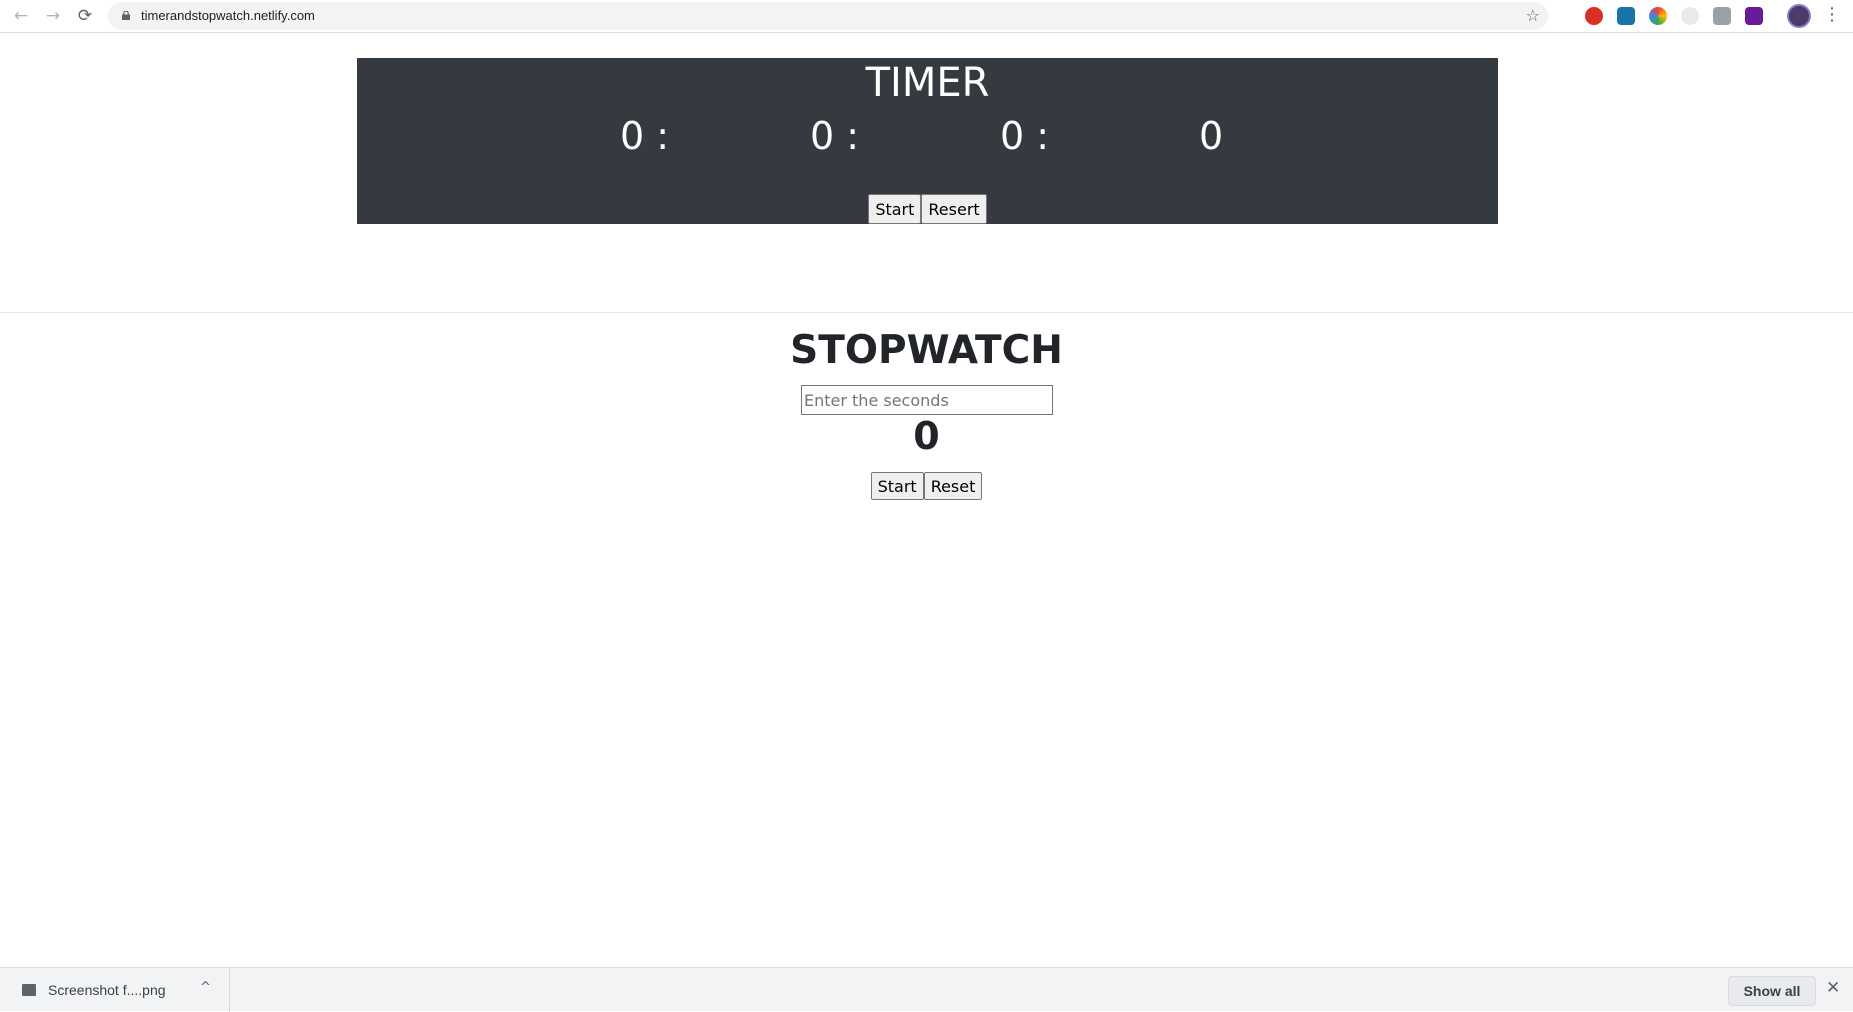 Image resolution: width=1853 pixels, height=1012 pixels. Describe the element at coordinates (926, 312) in the screenshot. I see `section-divider` at that location.